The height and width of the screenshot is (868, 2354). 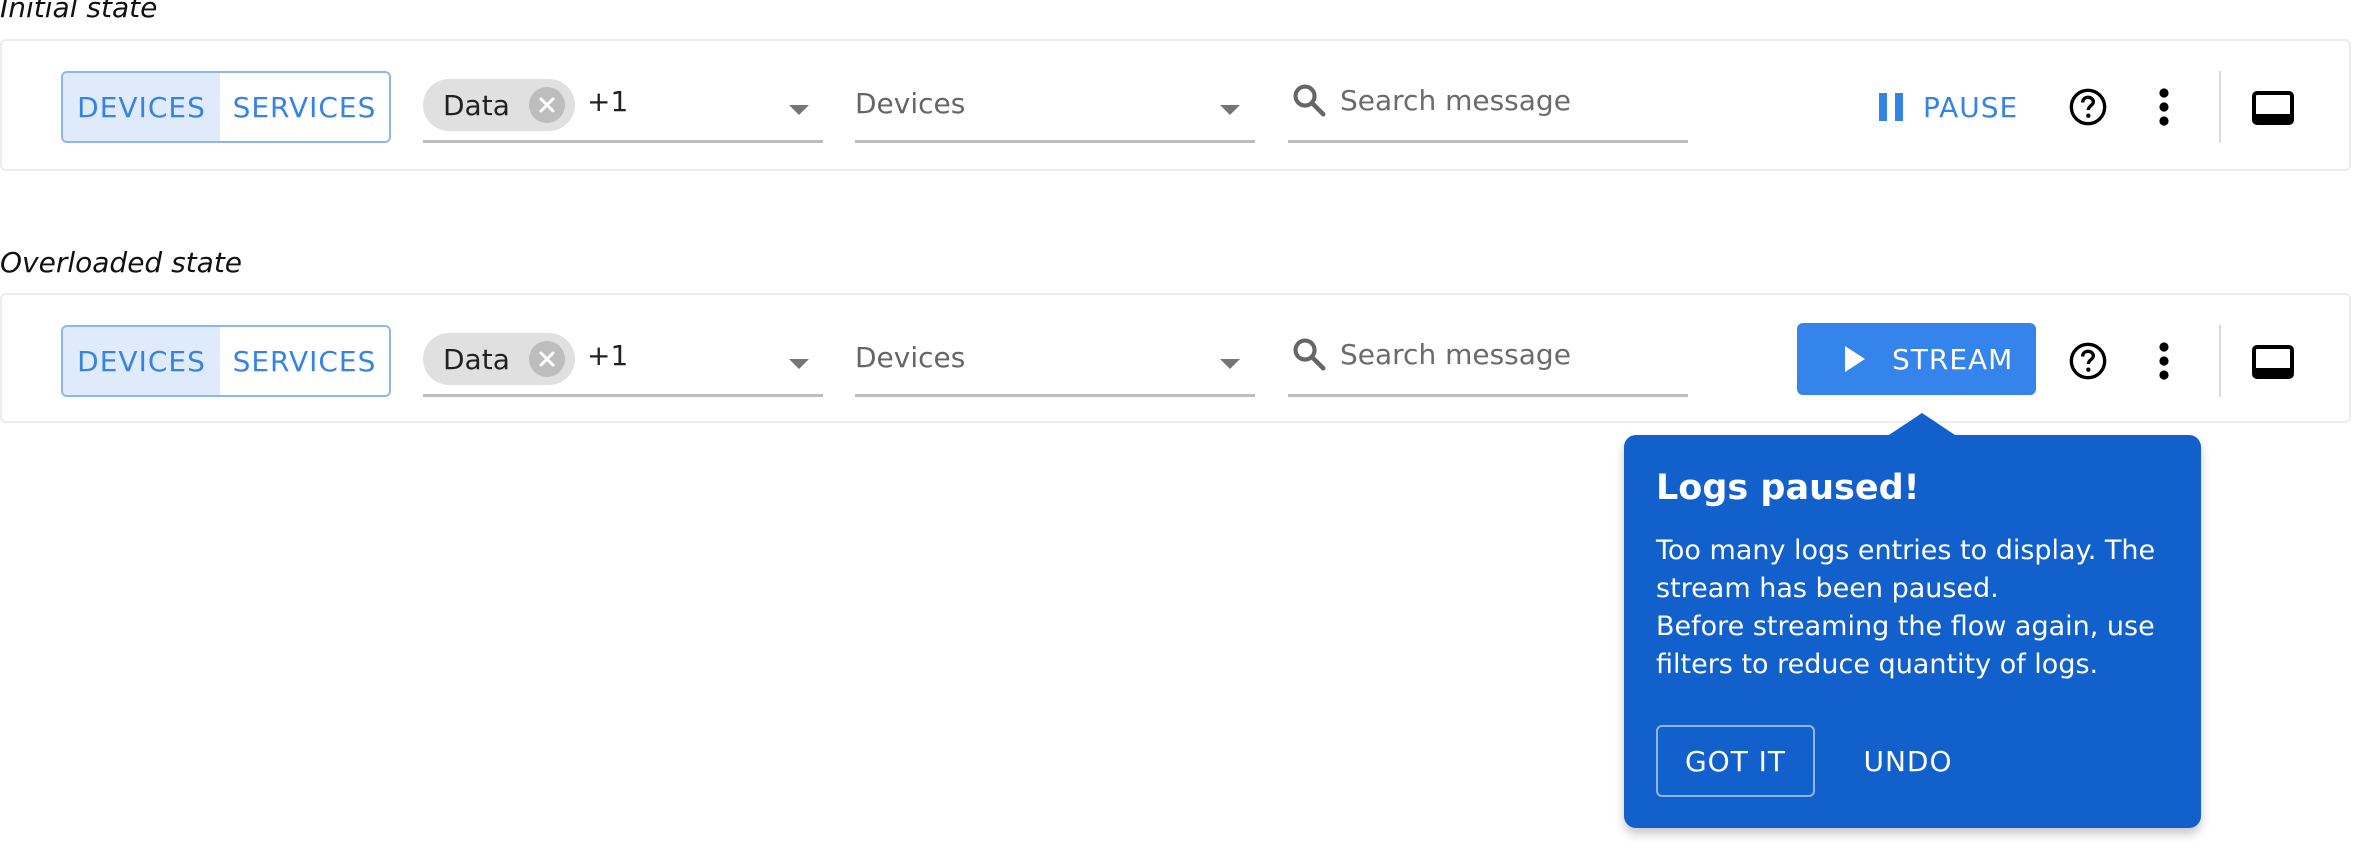 What do you see at coordinates (79, 12) in the screenshot?
I see `state-label-initial: Initial state` at bounding box center [79, 12].